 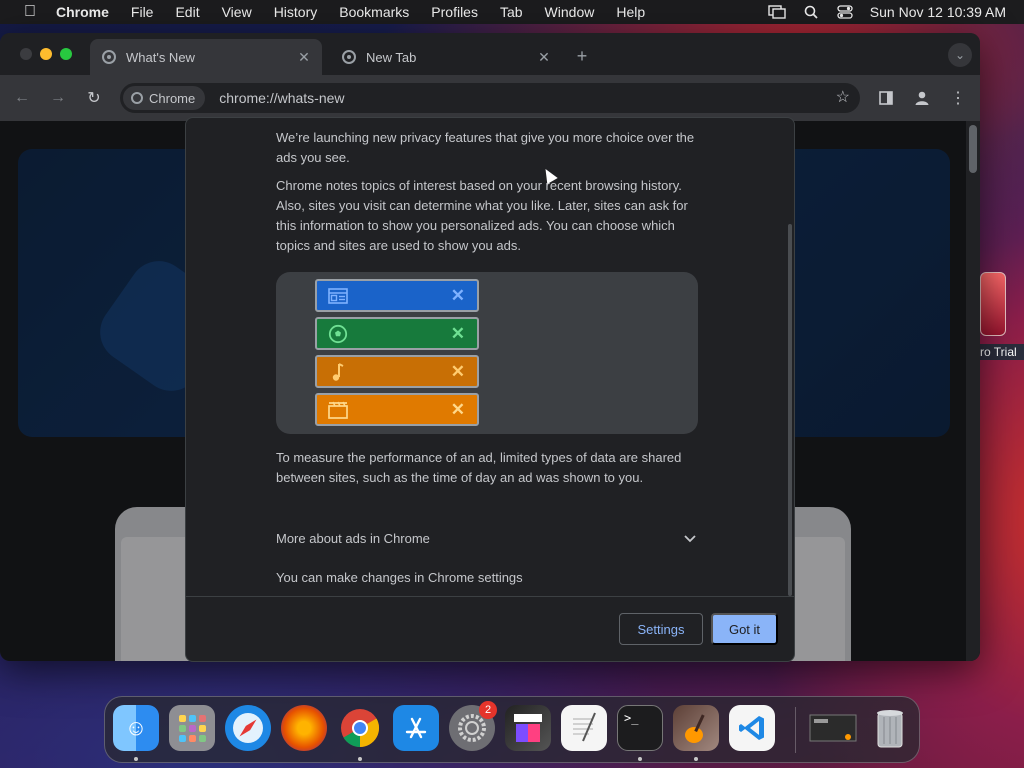 I want to click on new-tab-plus-icon: +, so click(x=582, y=56).